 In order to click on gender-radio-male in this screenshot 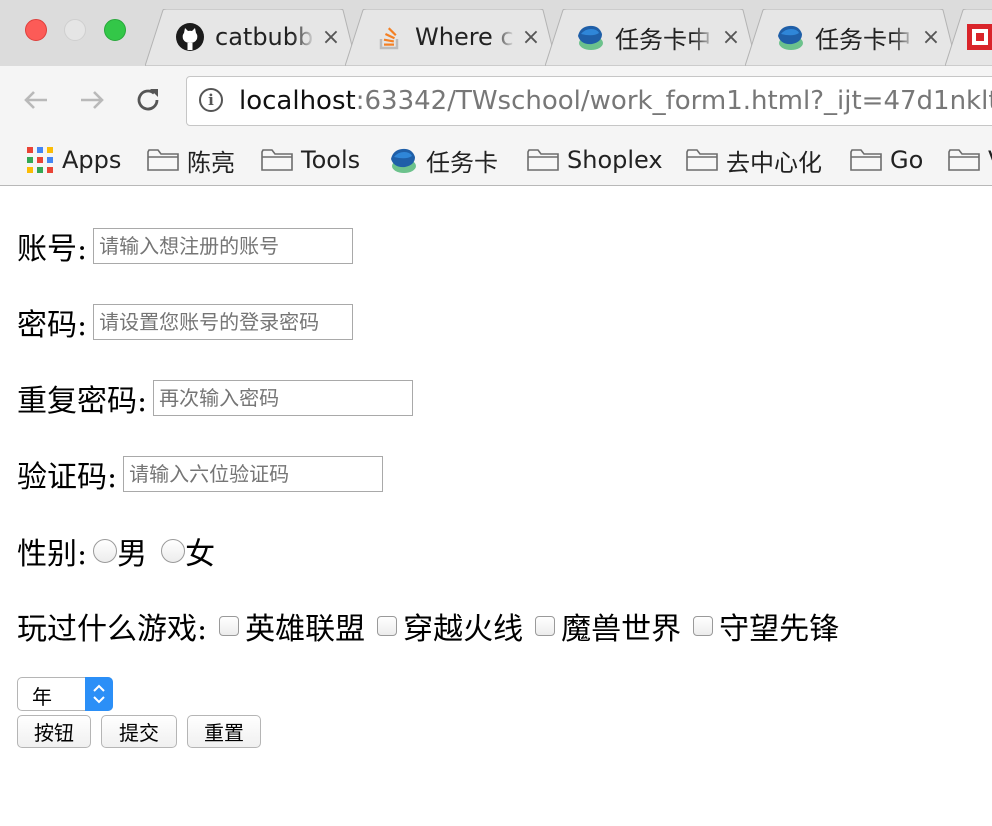, I will do `click(105, 551)`.